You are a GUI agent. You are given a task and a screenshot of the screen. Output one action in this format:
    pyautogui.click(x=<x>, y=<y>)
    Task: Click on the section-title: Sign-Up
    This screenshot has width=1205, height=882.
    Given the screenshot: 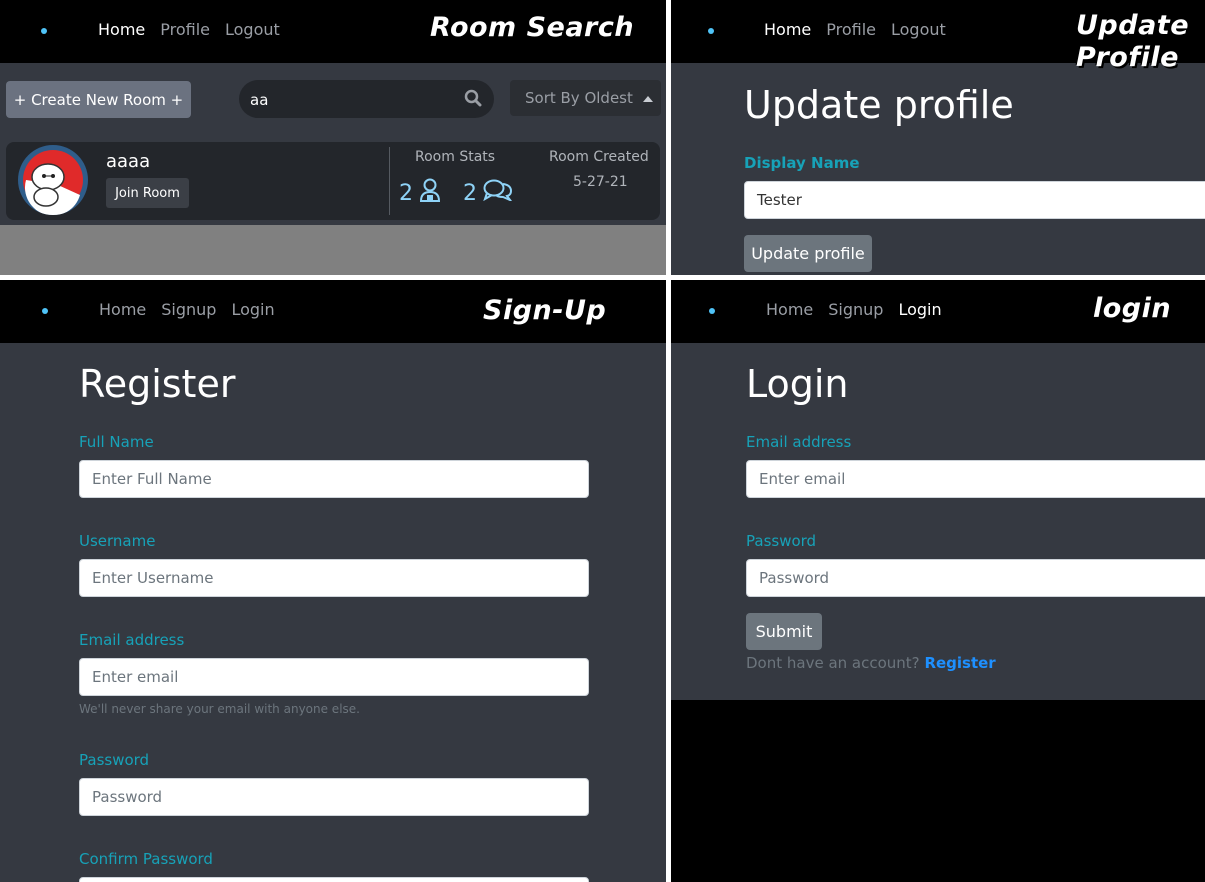 What is the action you would take?
    pyautogui.click(x=545, y=310)
    